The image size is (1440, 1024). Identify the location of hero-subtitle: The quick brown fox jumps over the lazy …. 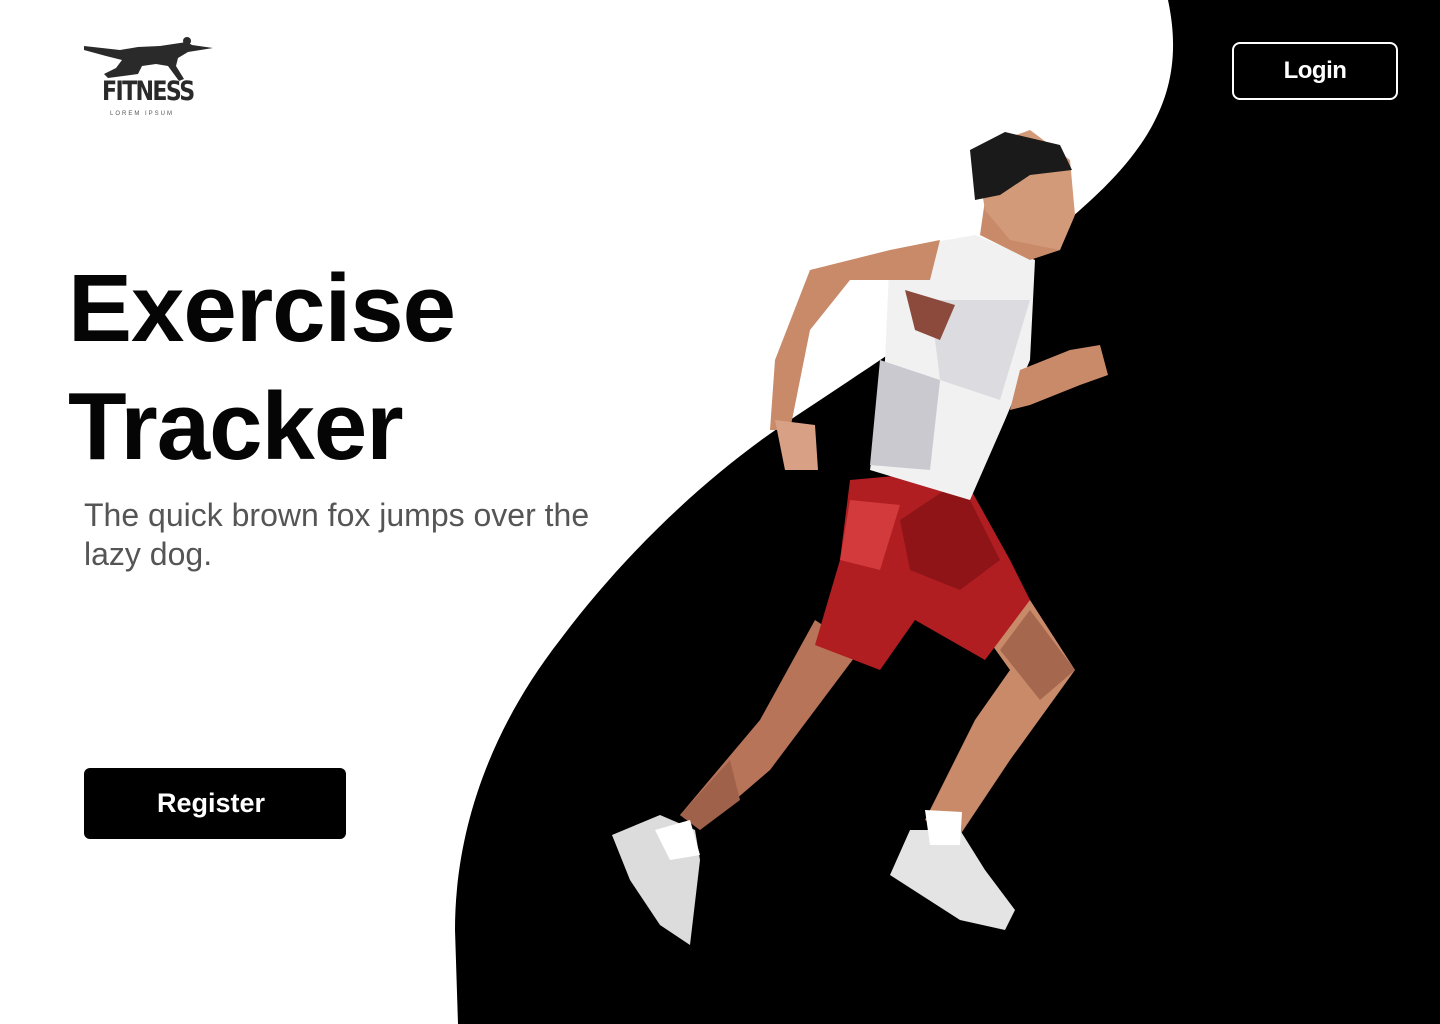
(337, 534).